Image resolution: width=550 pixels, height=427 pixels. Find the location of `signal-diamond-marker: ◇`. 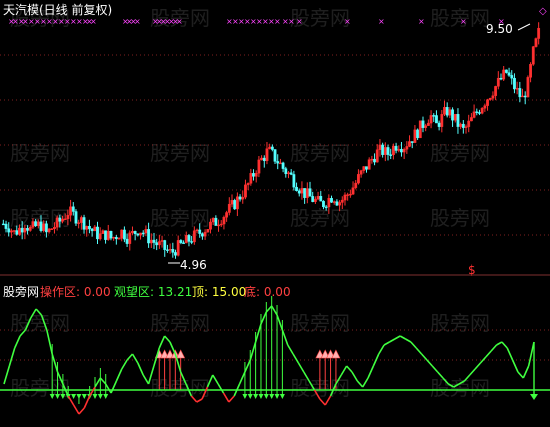

signal-diamond-marker: ◇ is located at coordinates (543, 11).